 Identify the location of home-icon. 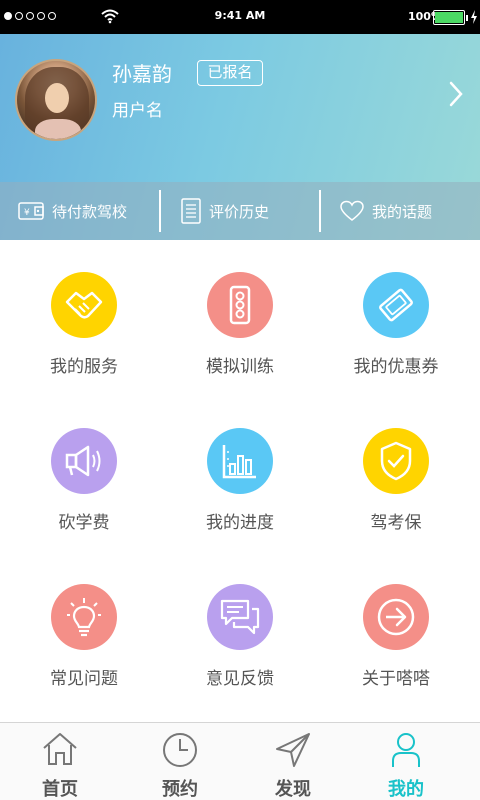
(60, 749).